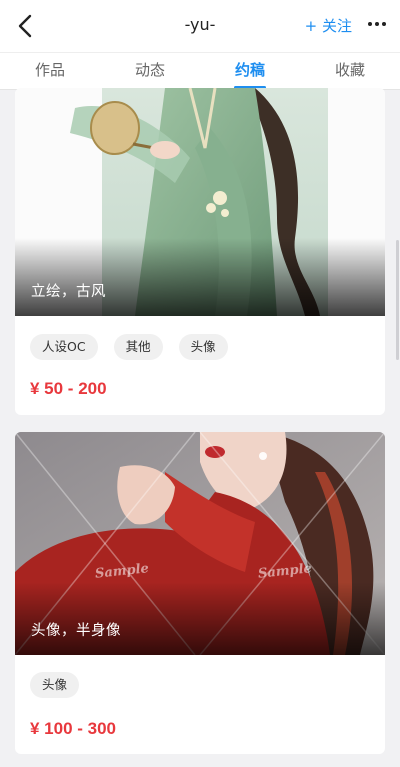  What do you see at coordinates (150, 69) in the screenshot?
I see `tab-activity: 动态` at bounding box center [150, 69].